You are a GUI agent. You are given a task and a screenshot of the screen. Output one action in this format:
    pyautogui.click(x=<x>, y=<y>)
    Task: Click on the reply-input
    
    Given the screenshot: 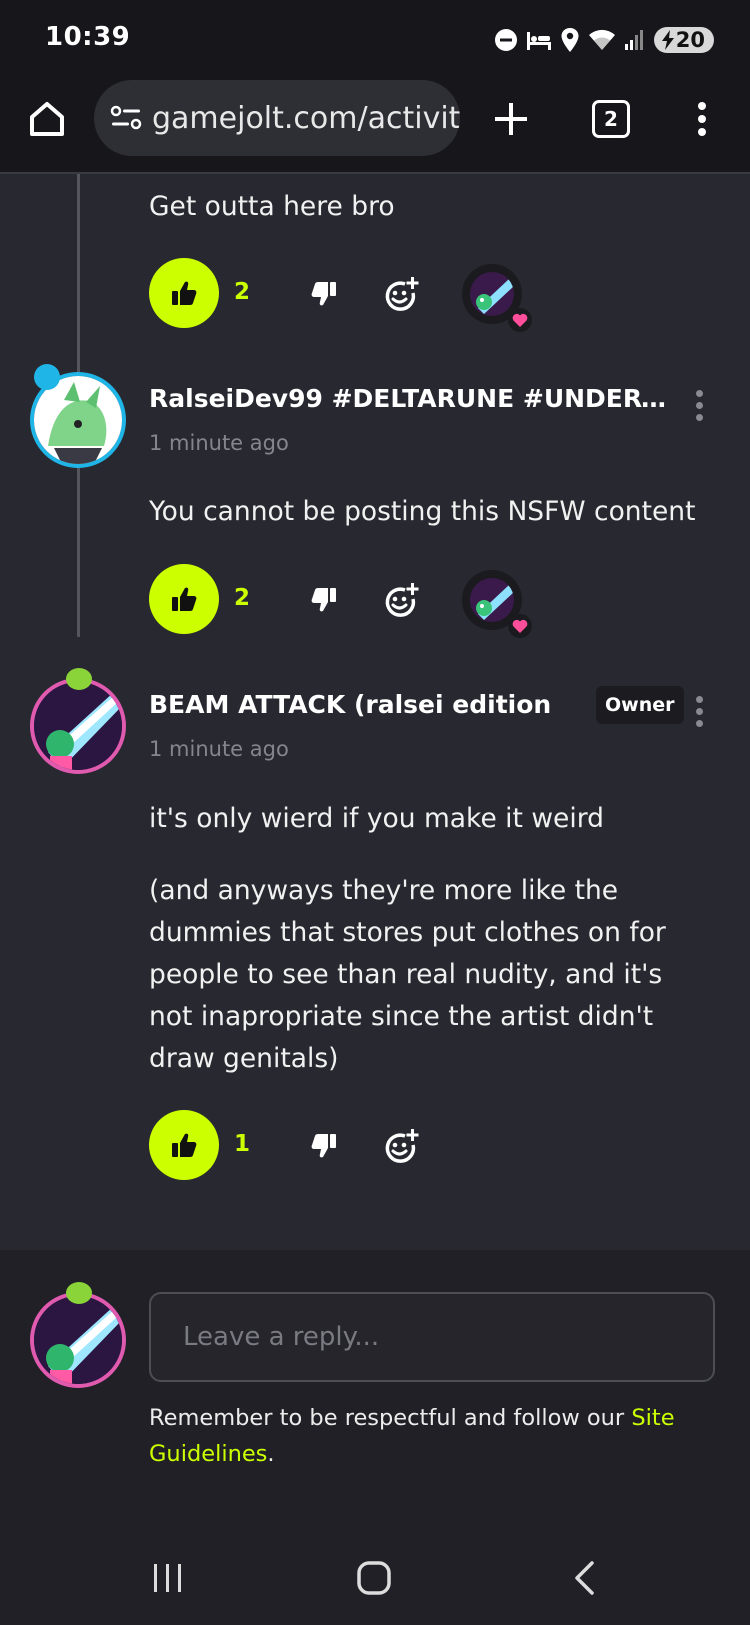 What is the action you would take?
    pyautogui.click(x=432, y=1337)
    